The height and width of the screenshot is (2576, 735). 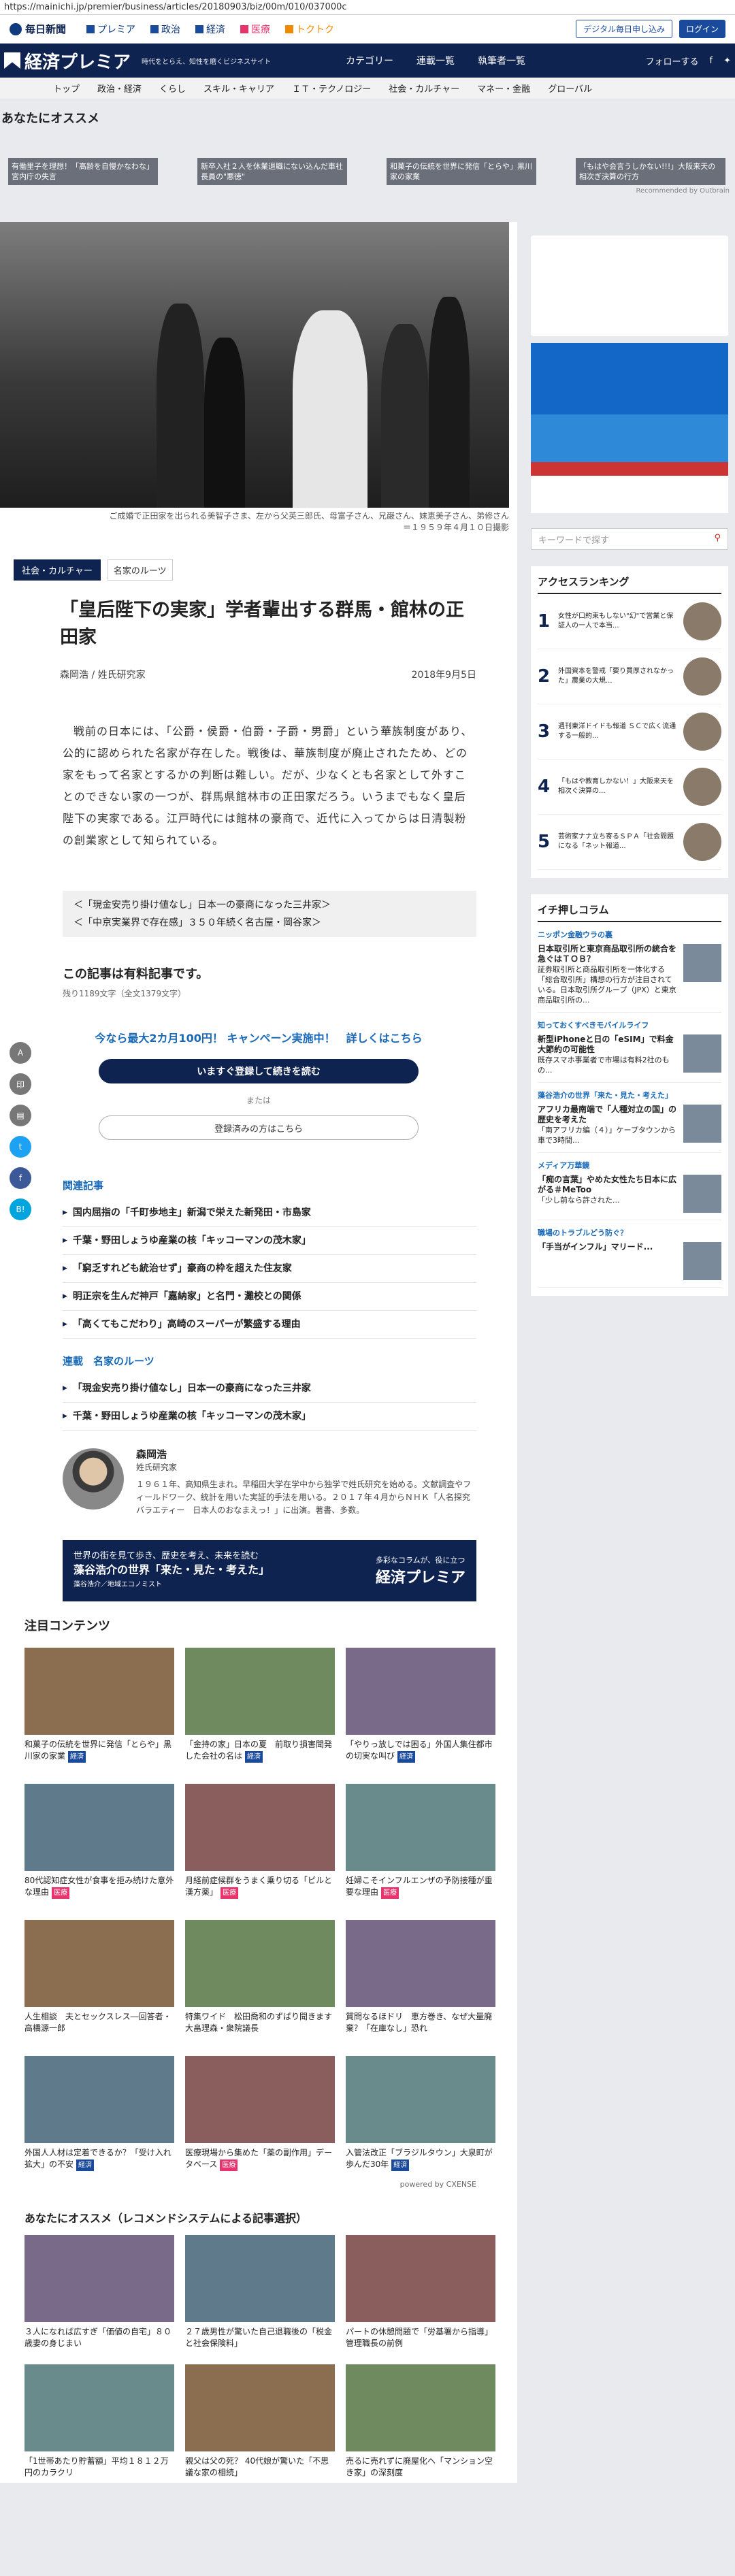 I want to click on content-card: 妊婦こそインフルエンザの予防接種が重要な理由 医療, so click(x=421, y=1847).